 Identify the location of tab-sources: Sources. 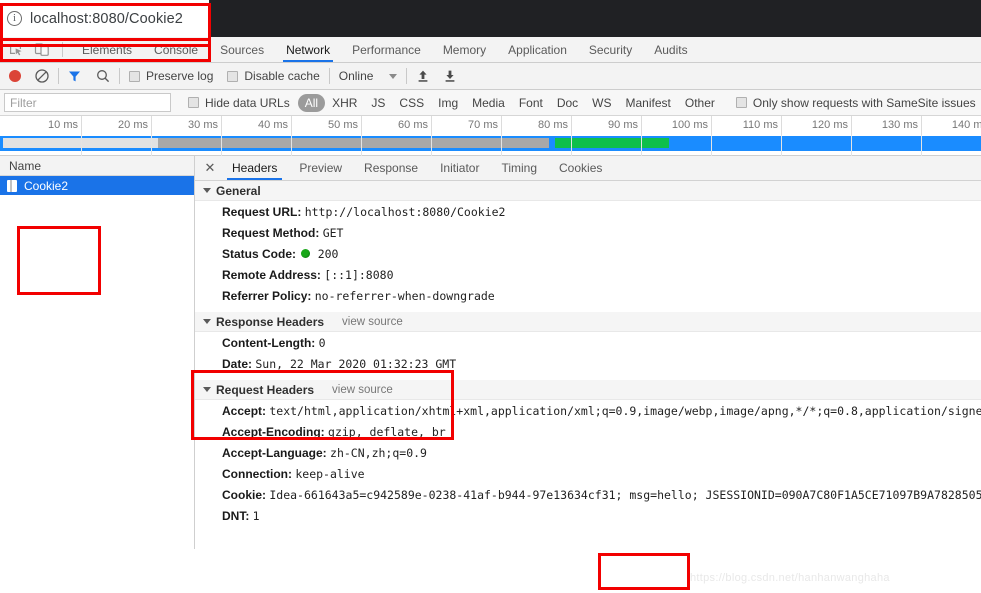
(242, 49).